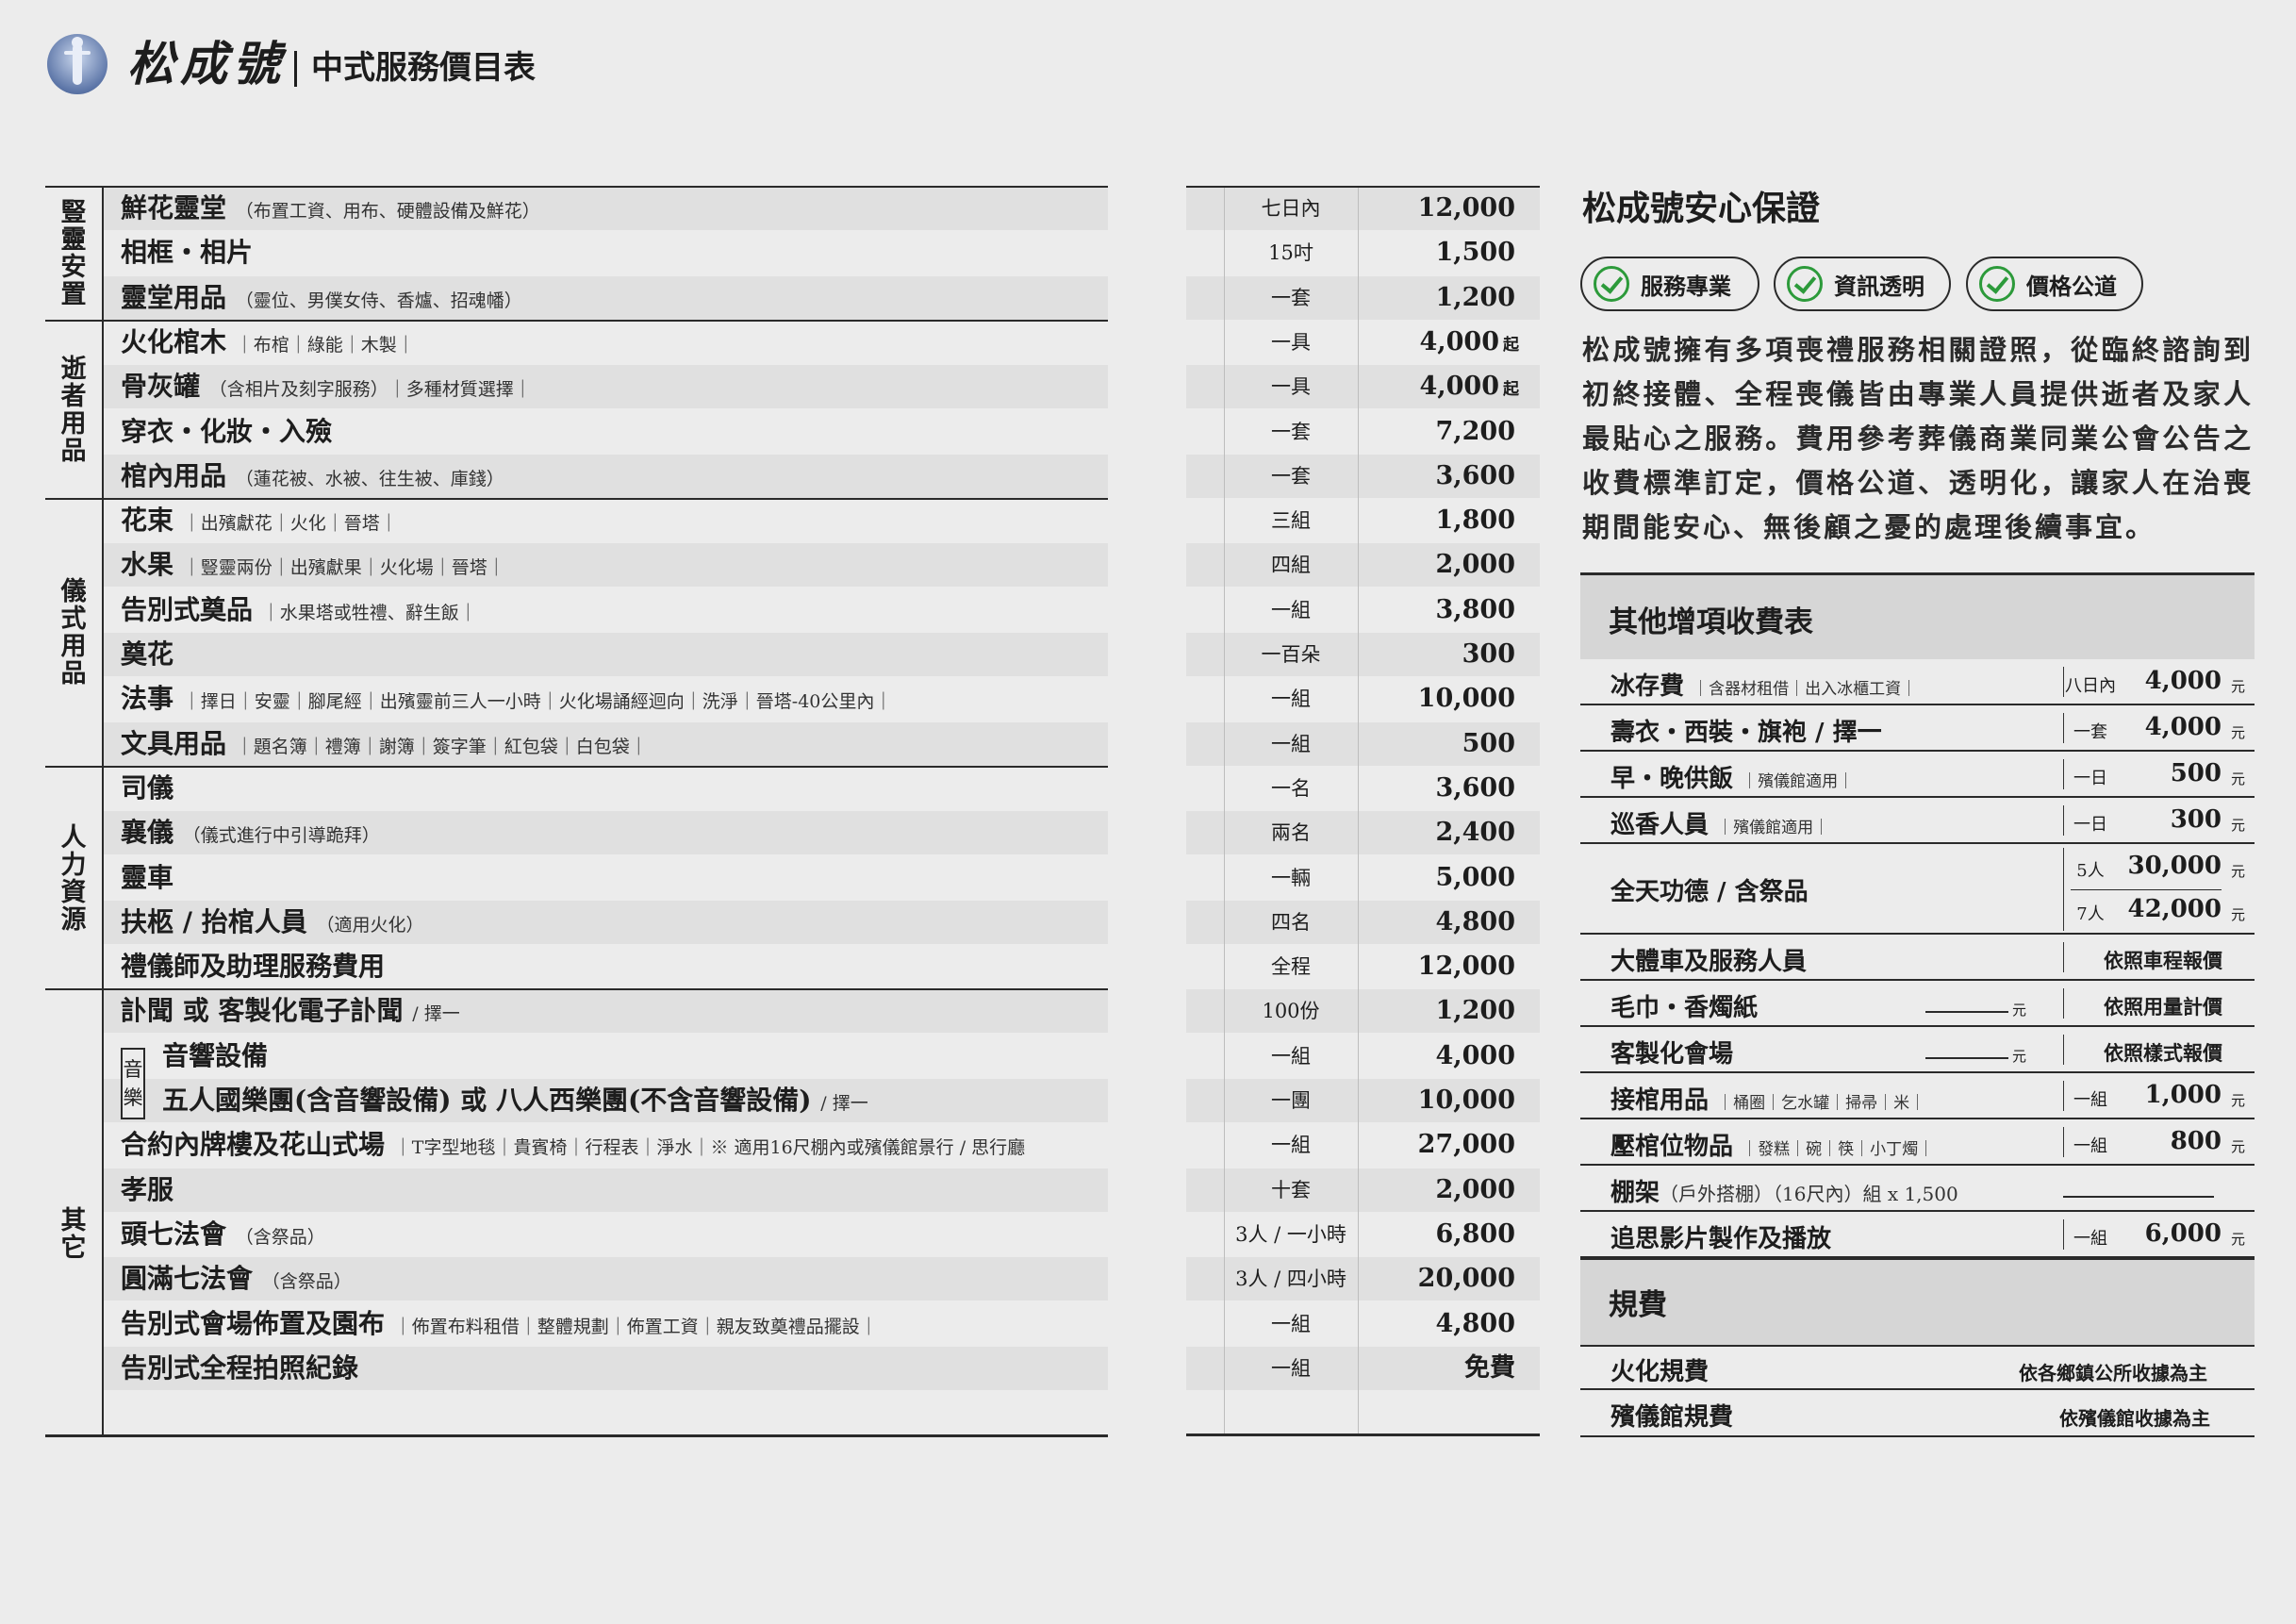 The height and width of the screenshot is (1624, 2296). I want to click on service-row: 文具用品 ｜題名簿｜禮簿｜謝簿｜簽字筆｜紅包袋｜白包袋｜, so click(605, 744).